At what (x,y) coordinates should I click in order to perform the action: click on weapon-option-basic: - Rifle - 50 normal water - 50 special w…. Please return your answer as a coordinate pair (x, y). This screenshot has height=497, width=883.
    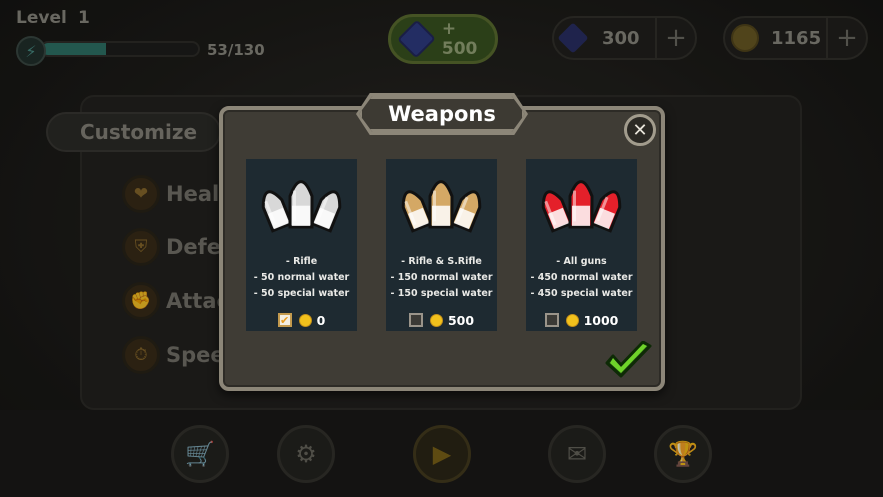
    Looking at the image, I should click on (301, 245).